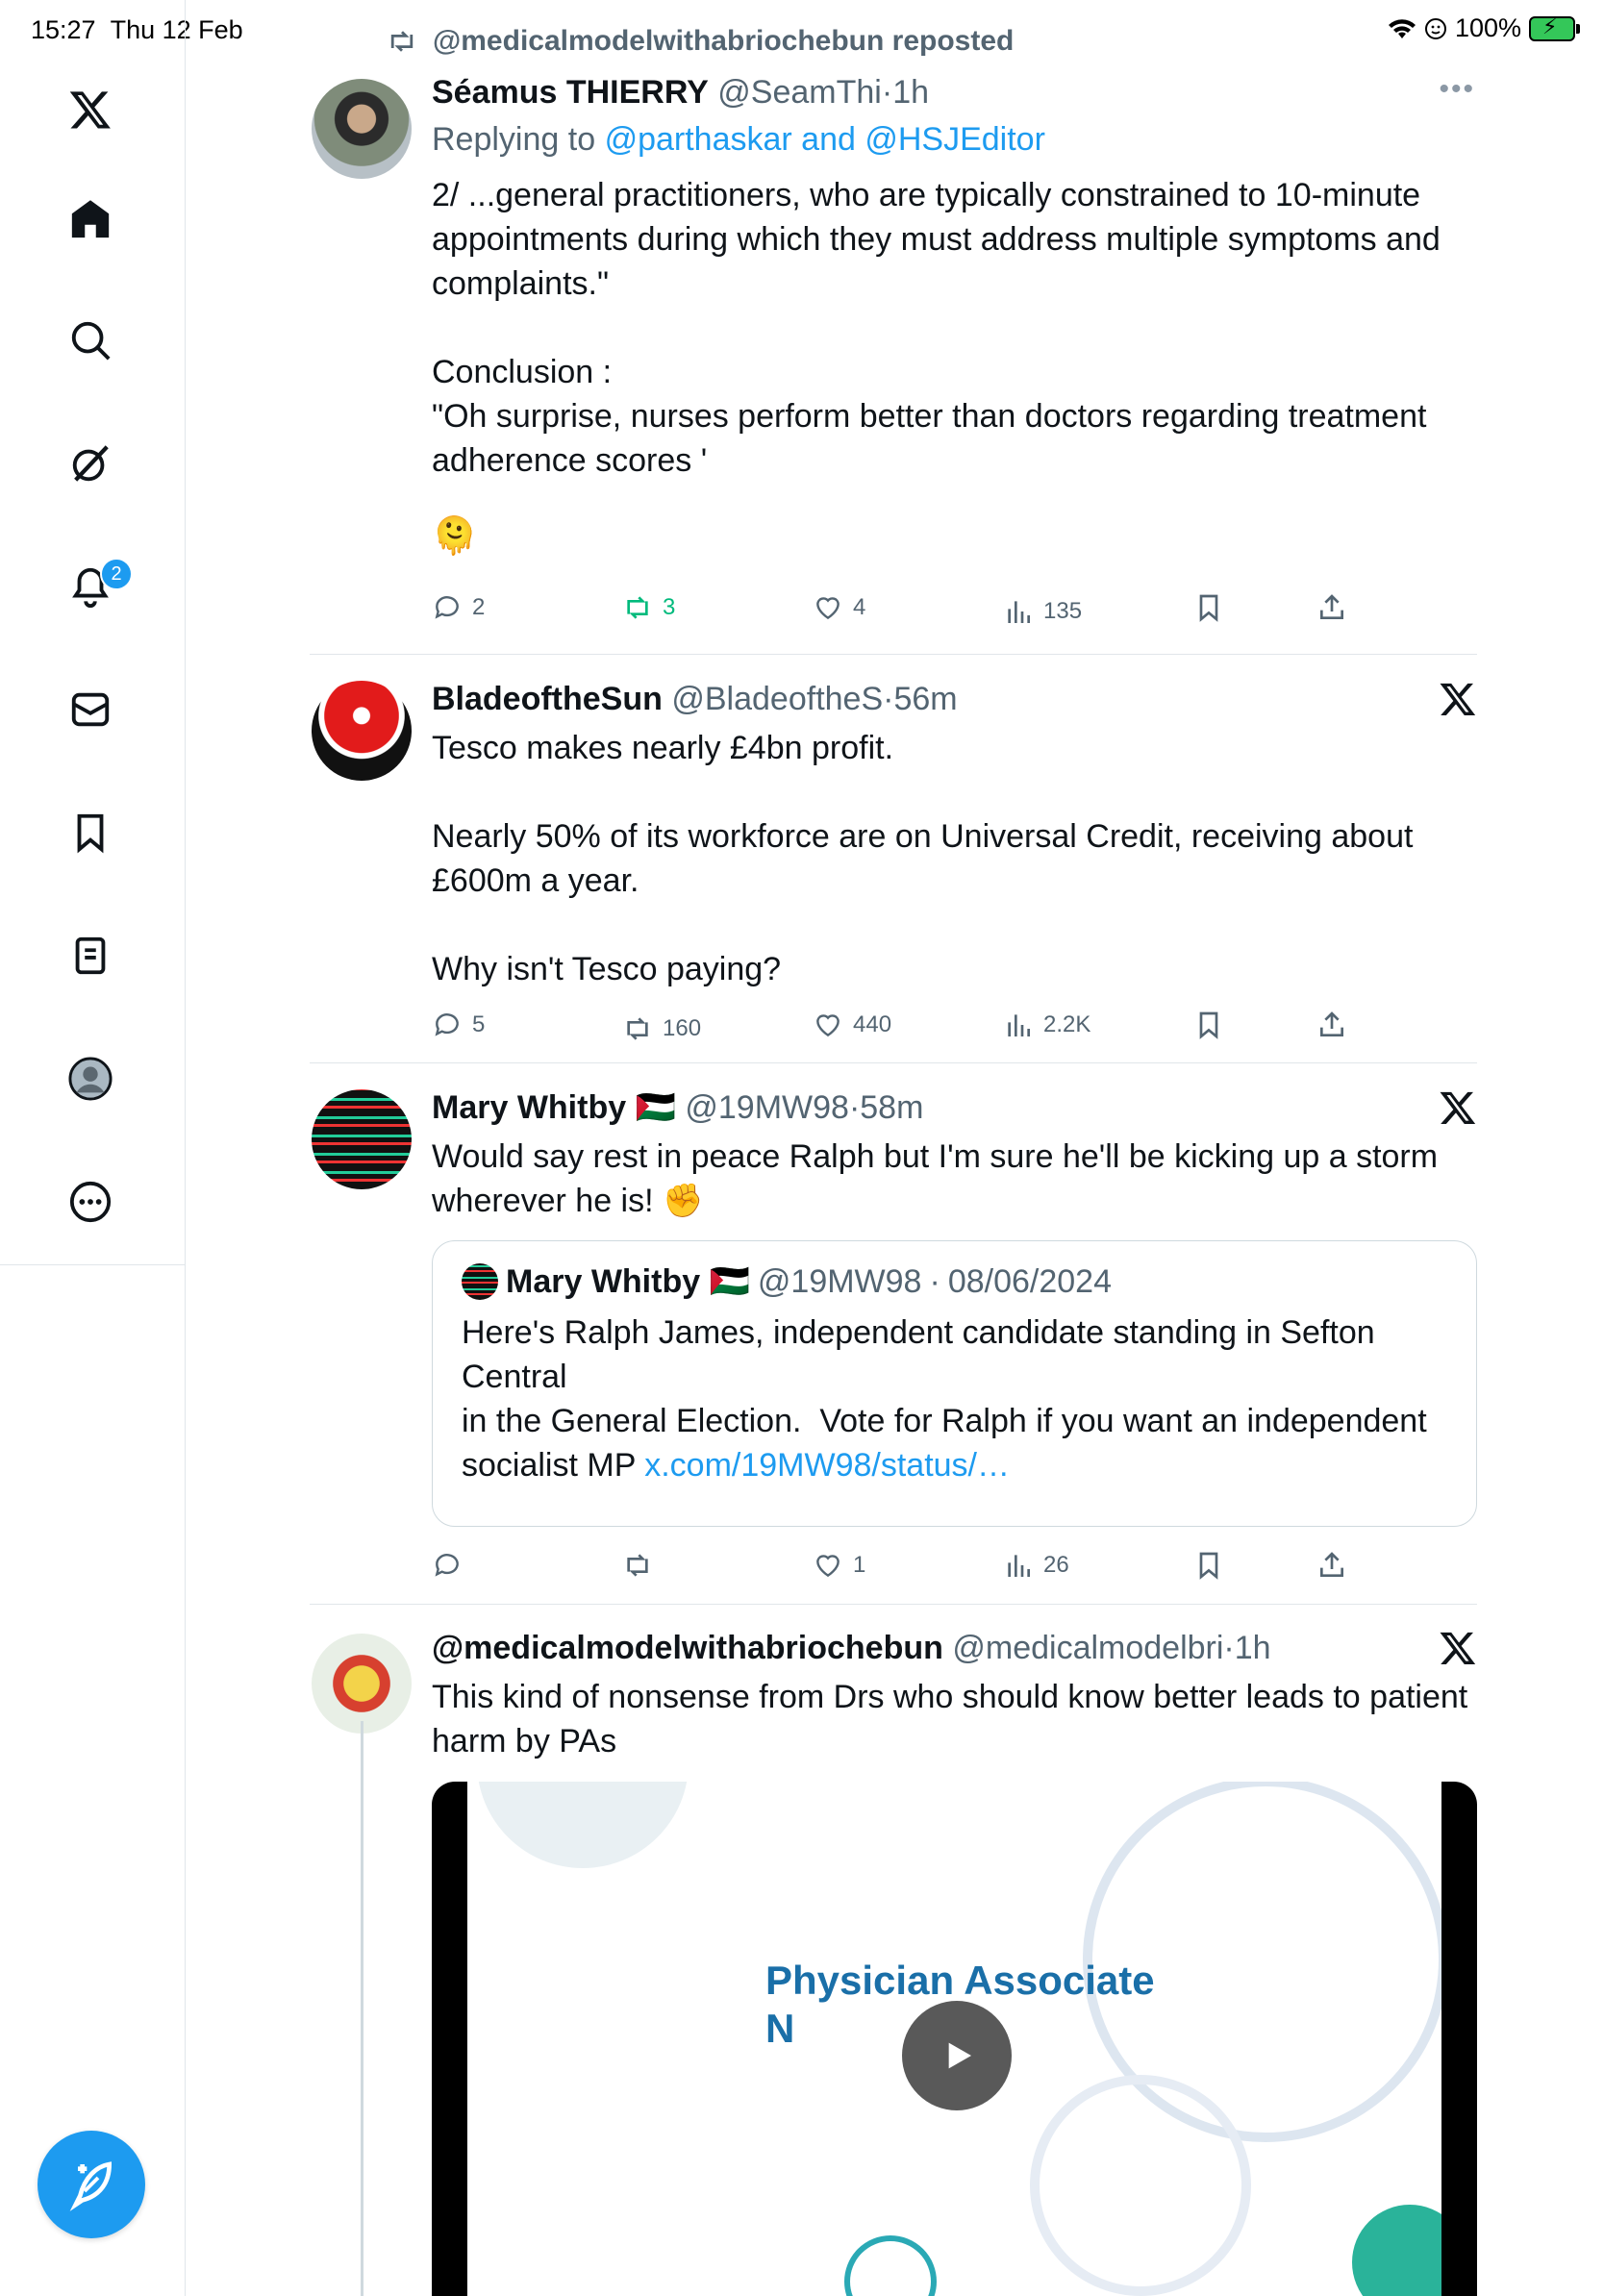 This screenshot has width=1604, height=2296. What do you see at coordinates (642, 1565) in the screenshot?
I see `repost-button` at bounding box center [642, 1565].